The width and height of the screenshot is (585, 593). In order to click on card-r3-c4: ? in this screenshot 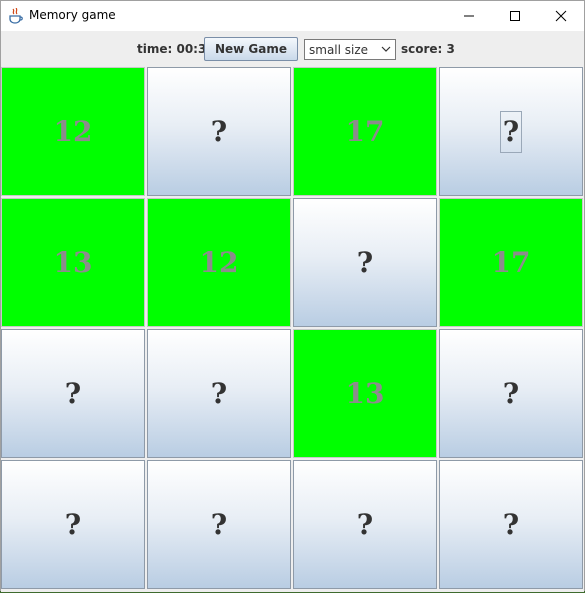, I will do `click(511, 393)`.